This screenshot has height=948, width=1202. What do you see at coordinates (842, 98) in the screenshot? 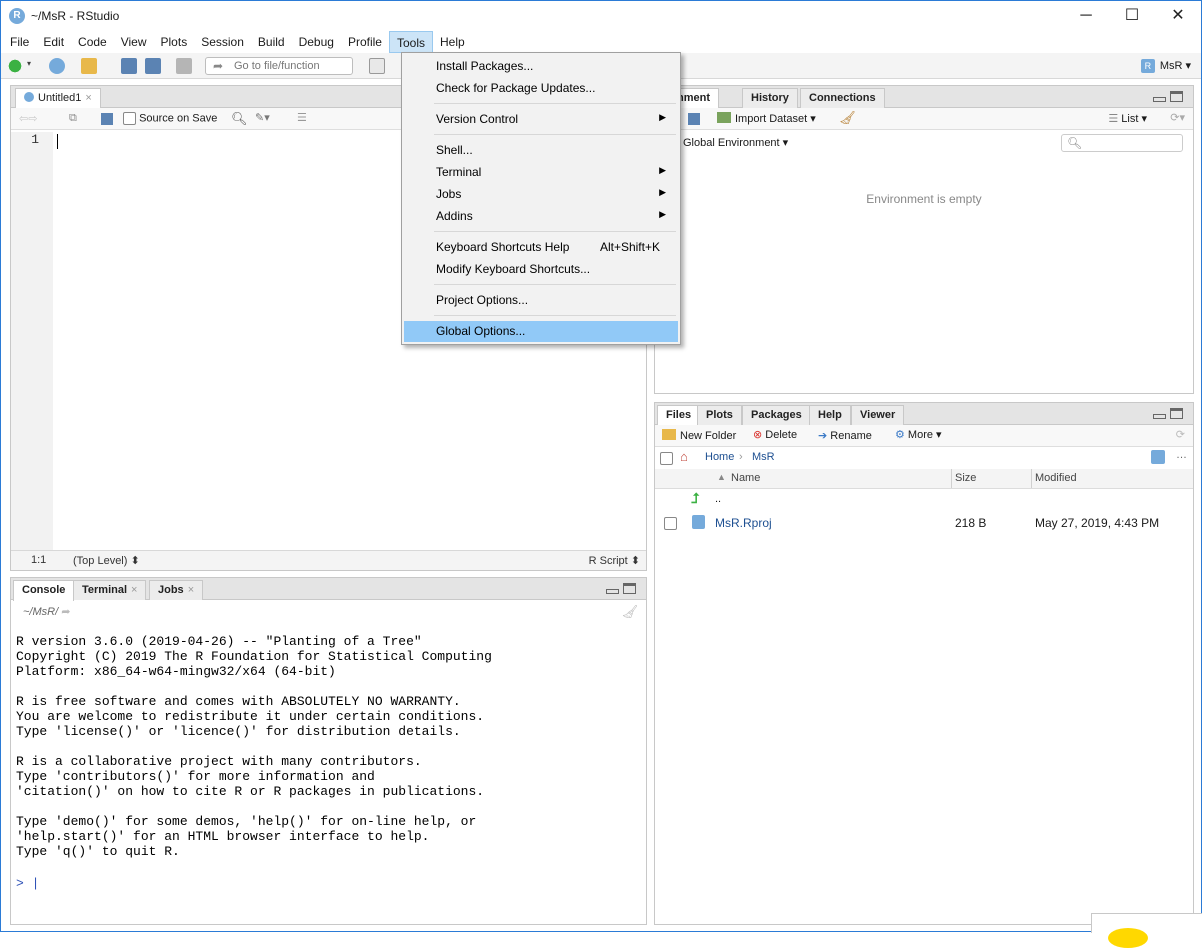
I see `tab-connections: Connections` at bounding box center [842, 98].